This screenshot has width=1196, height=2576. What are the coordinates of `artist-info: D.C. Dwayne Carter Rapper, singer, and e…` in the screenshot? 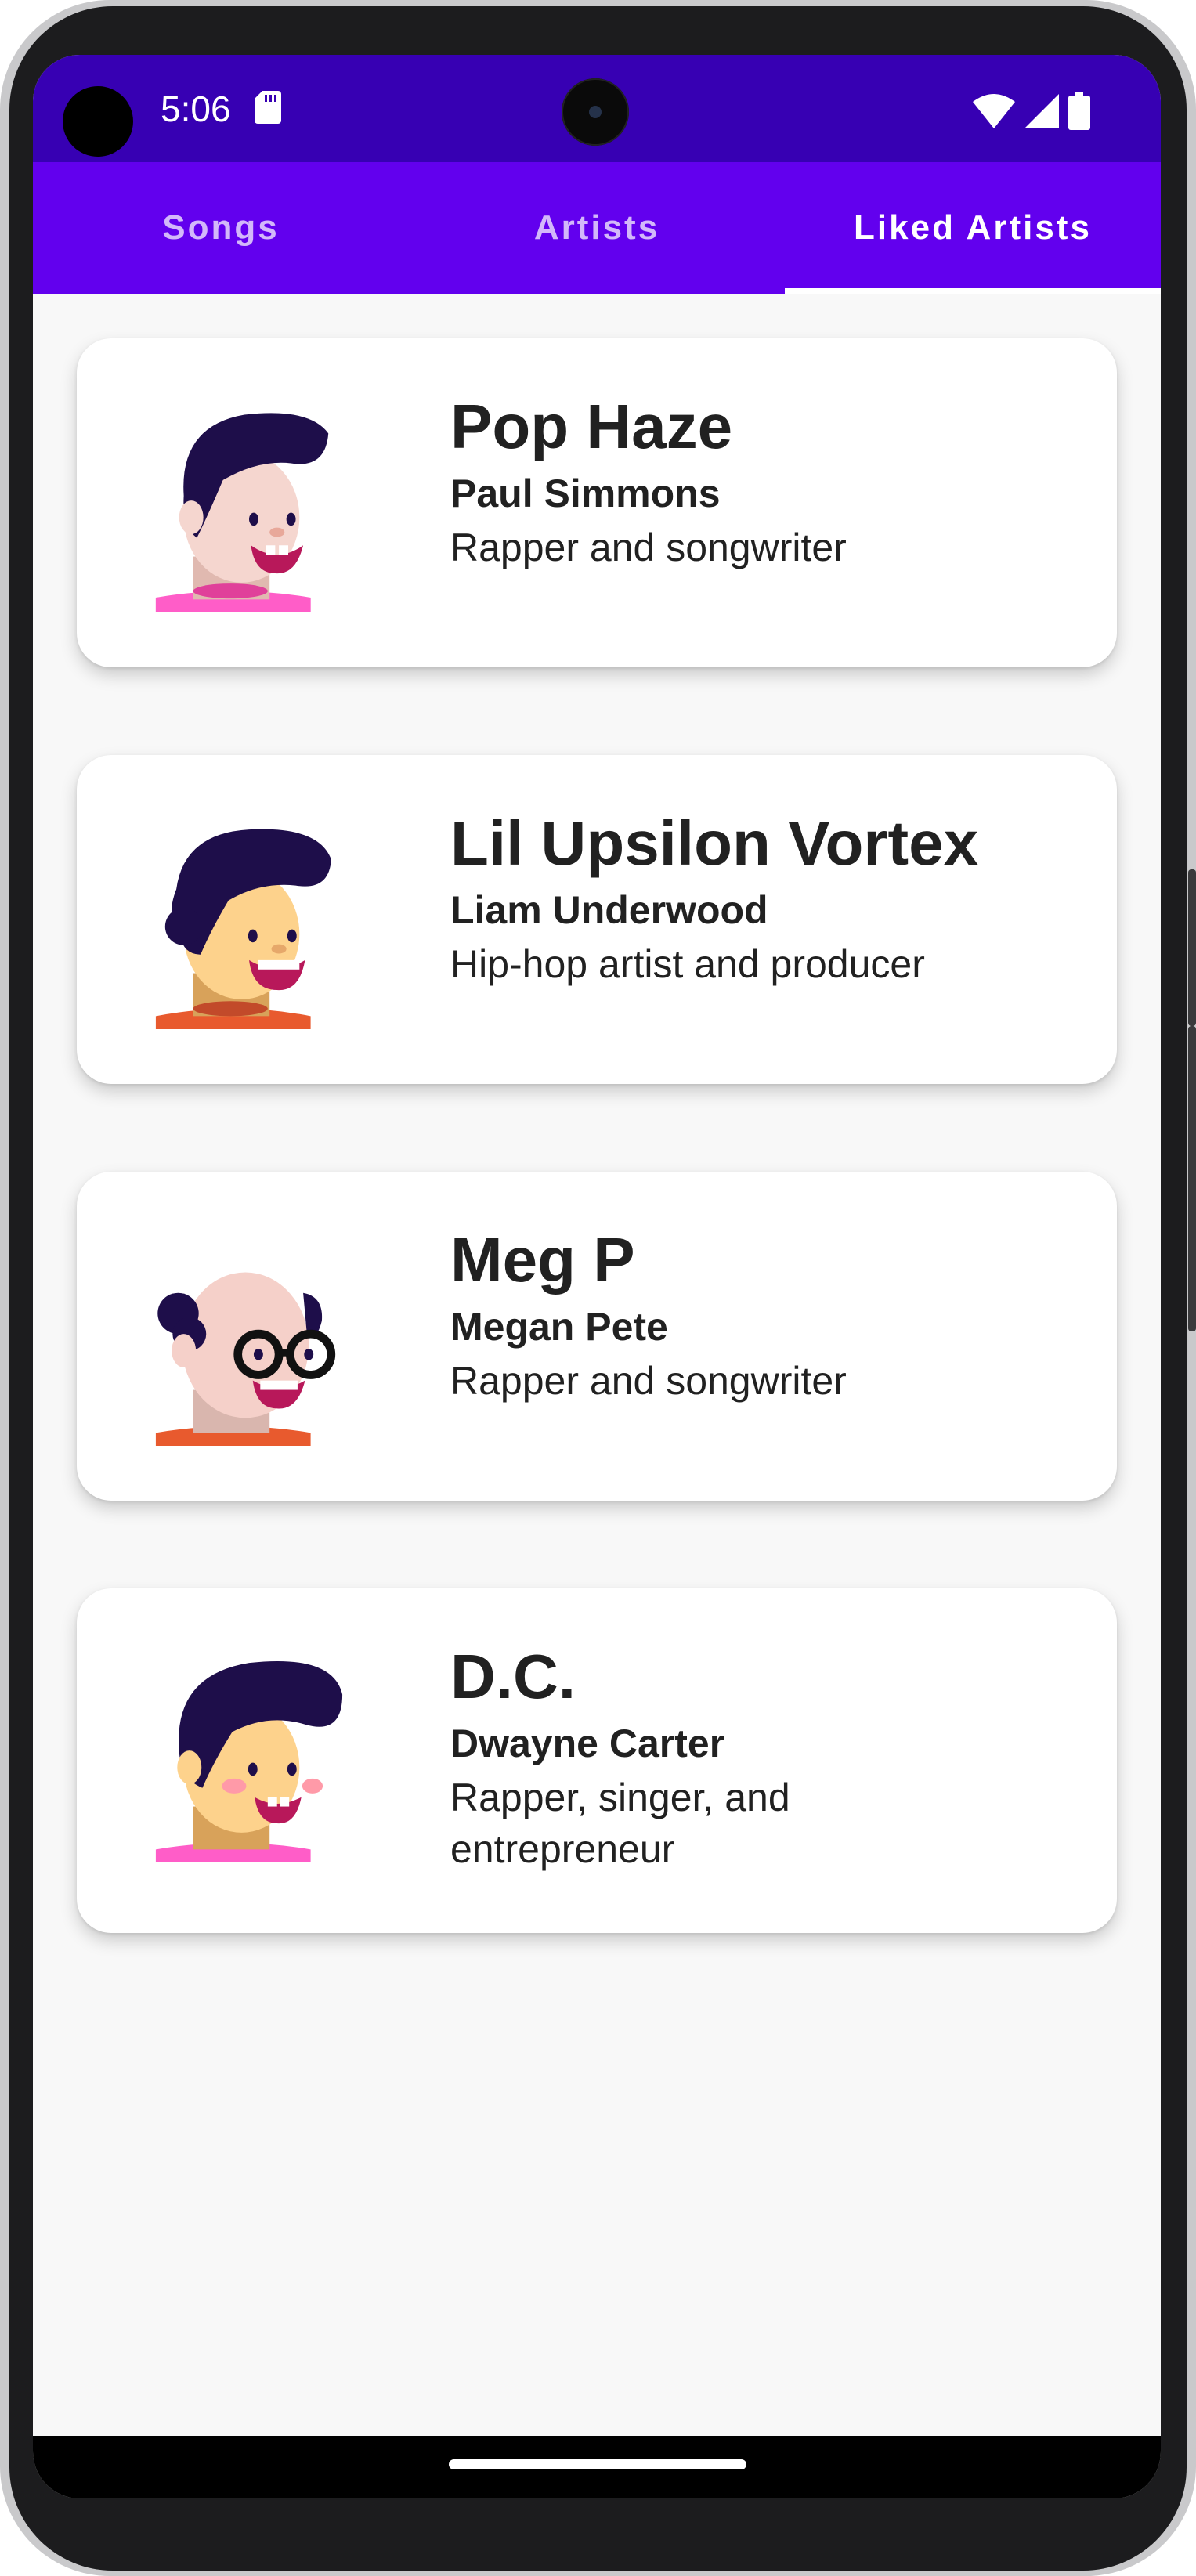 It's located at (669, 1757).